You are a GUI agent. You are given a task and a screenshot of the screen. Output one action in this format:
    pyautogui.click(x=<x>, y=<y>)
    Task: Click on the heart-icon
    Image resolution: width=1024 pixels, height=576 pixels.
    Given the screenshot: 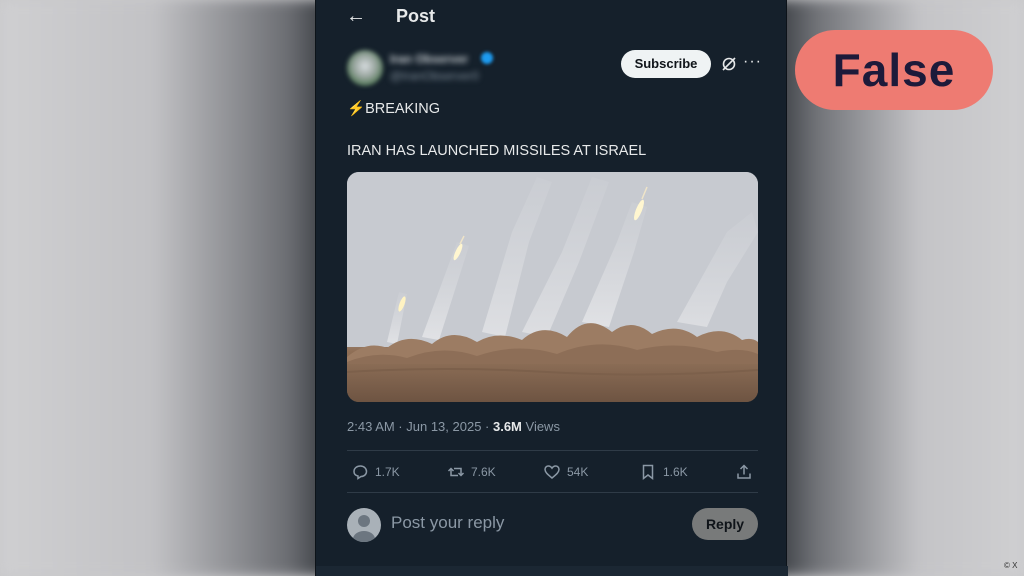 What is the action you would take?
    pyautogui.click(x=552, y=472)
    